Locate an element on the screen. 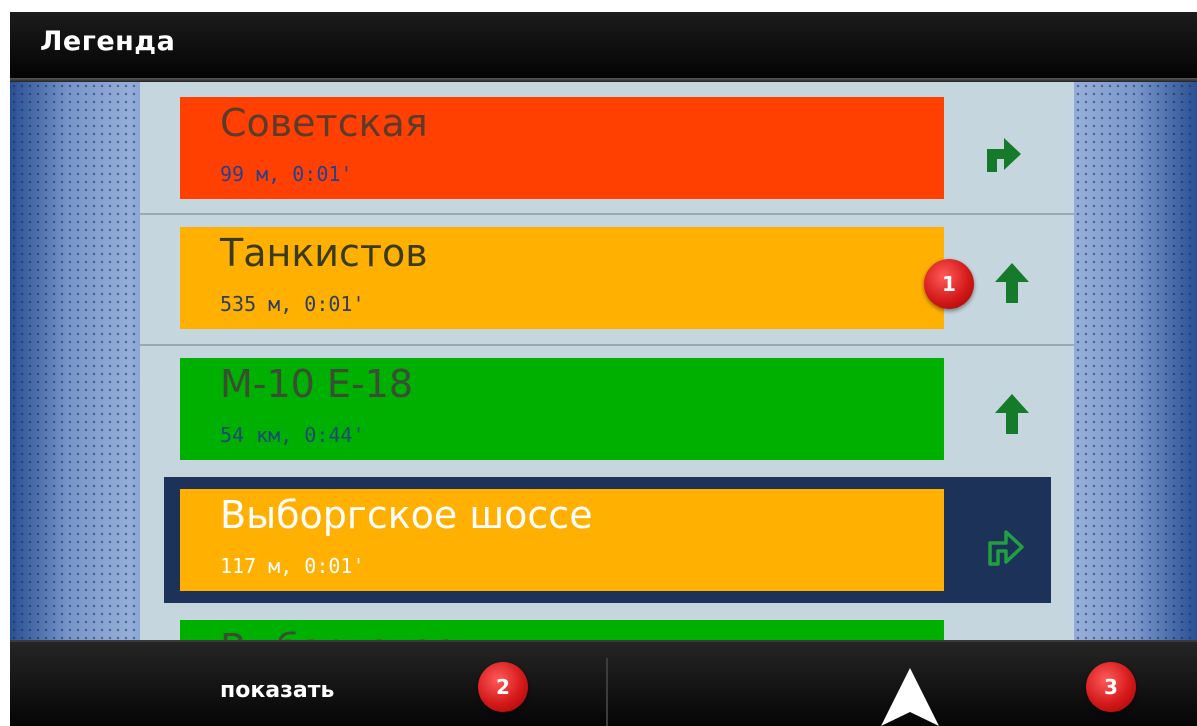 The image size is (1197, 726). route-name: Танкистов is located at coordinates (324, 253).